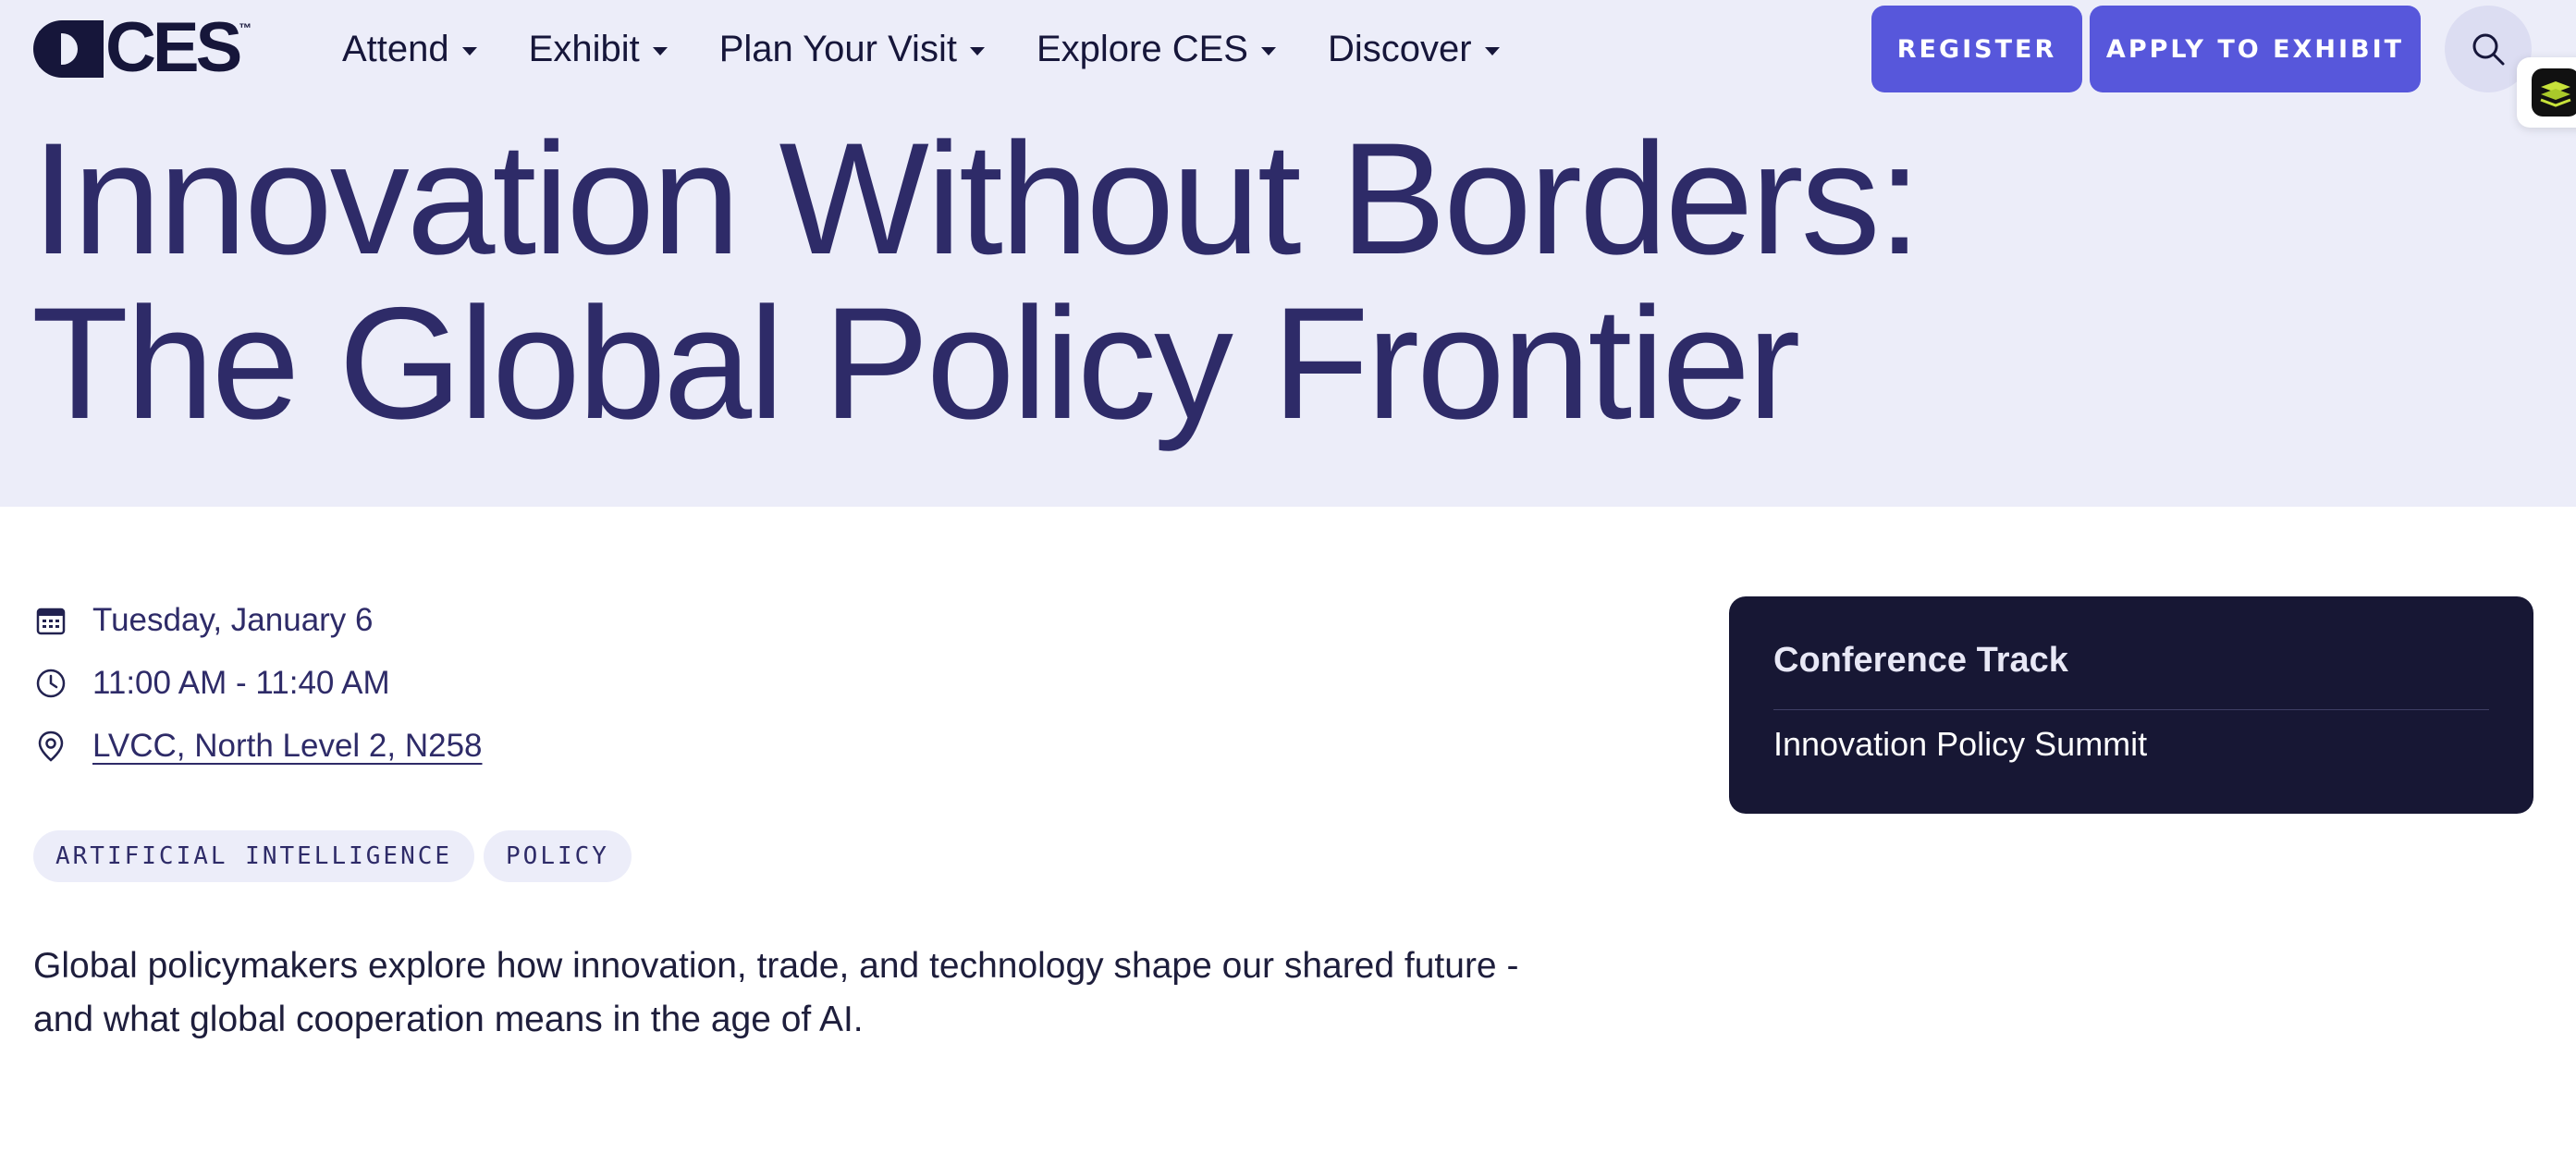 This screenshot has width=2576, height=1154. Describe the element at coordinates (2488, 49) in the screenshot. I see `search-icon` at that location.